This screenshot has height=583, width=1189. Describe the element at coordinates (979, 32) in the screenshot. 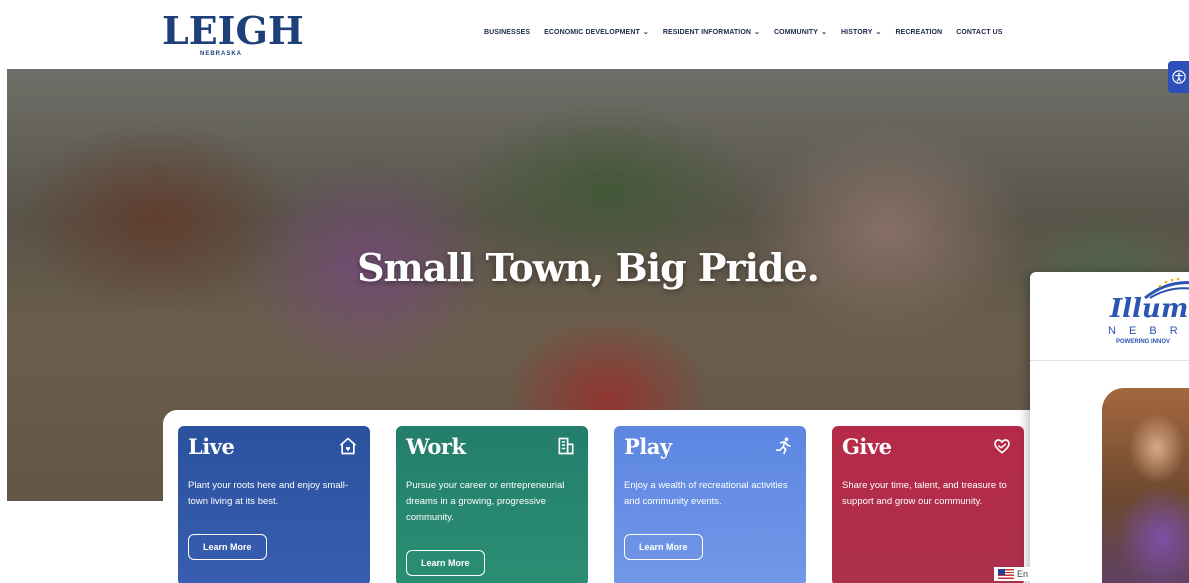

I see `nav-item-contact-us: CONTACT US` at that location.